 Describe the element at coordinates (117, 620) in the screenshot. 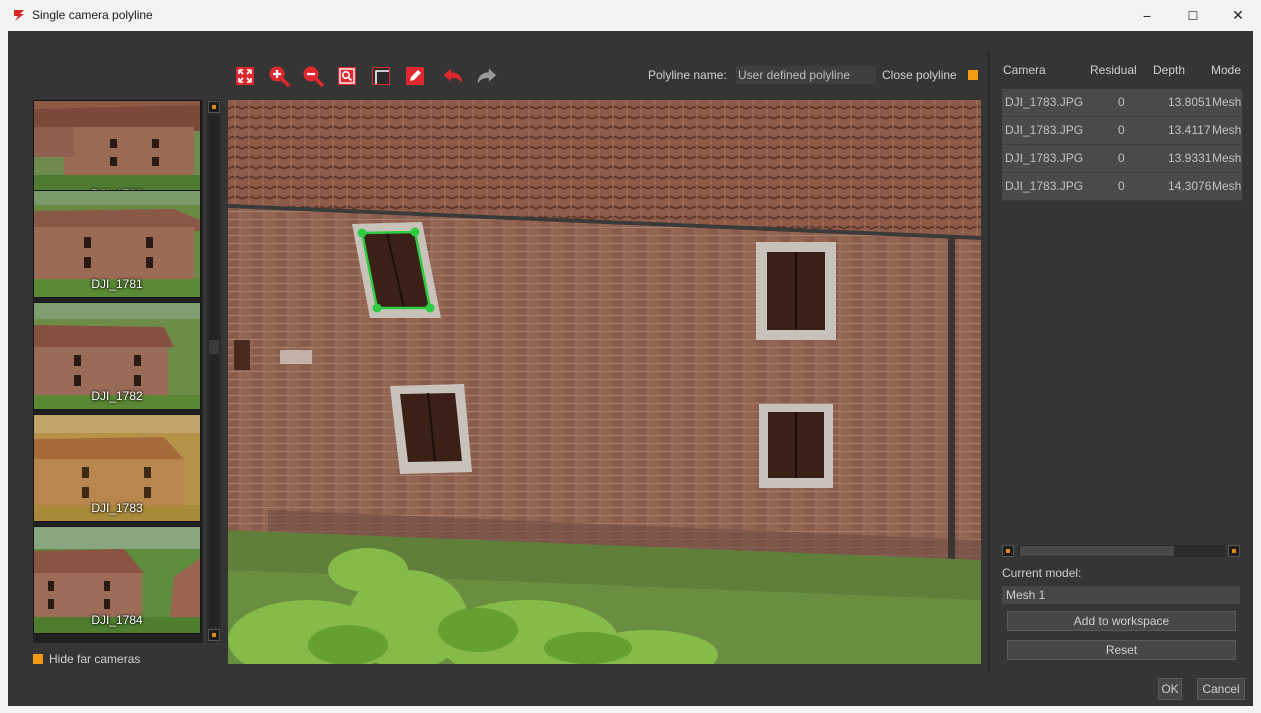

I see `thumbnail-label: DJI_1784` at that location.